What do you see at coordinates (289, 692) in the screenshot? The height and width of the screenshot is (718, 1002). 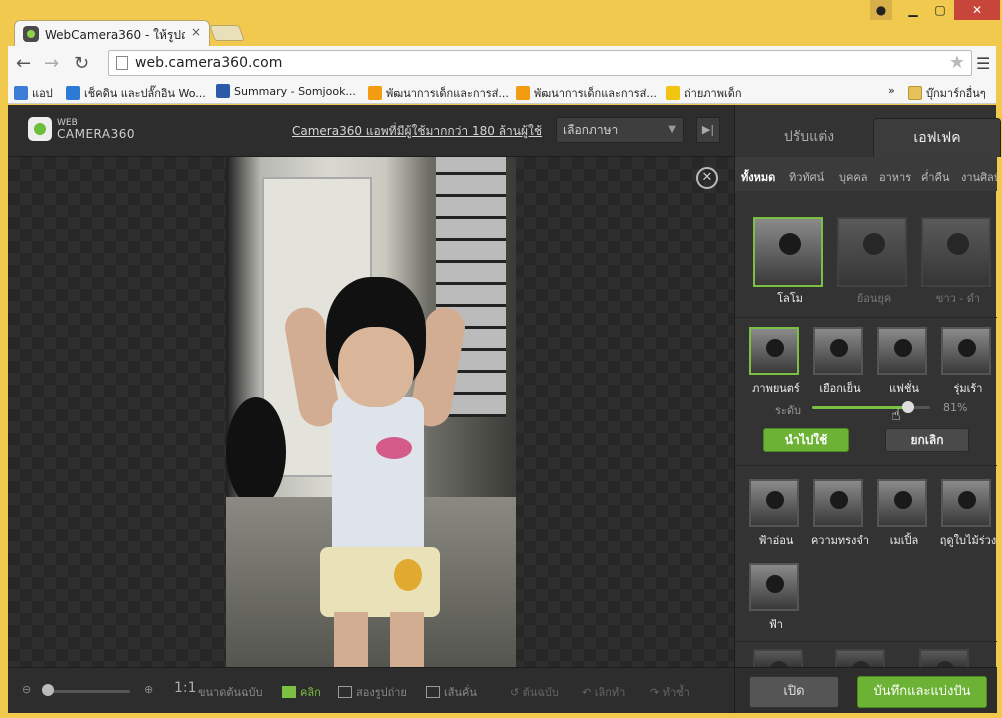 I see `eye-icon` at bounding box center [289, 692].